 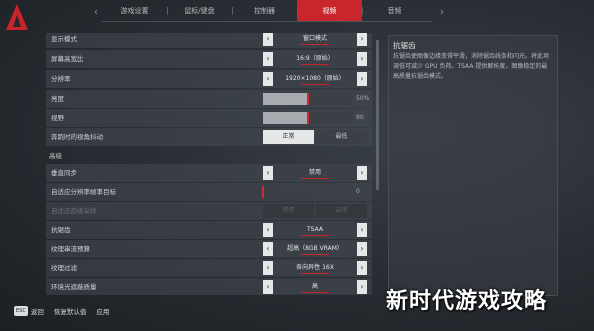 What do you see at coordinates (209, 211) in the screenshot?
I see `setting-adaptive-supersampling: 自适应超级采样 禁用 启用` at bounding box center [209, 211].